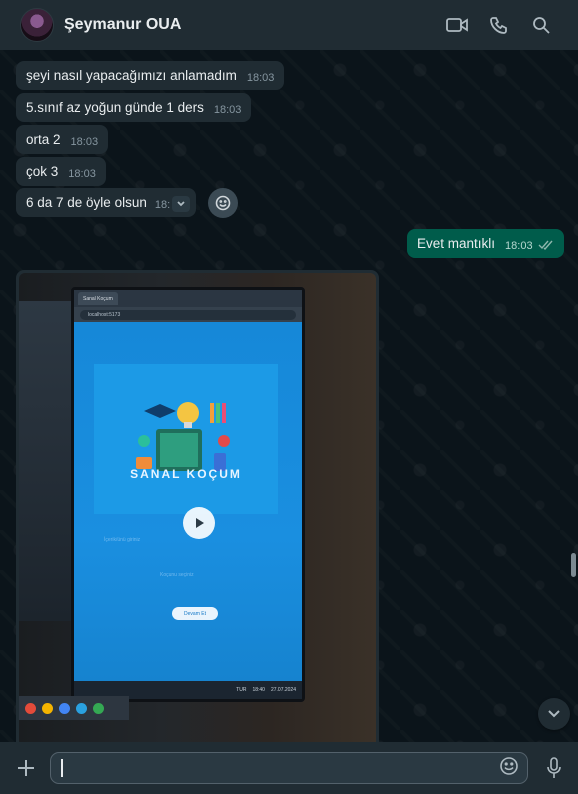  I want to click on message-bubble: 5.sınıf az yoğun günde 1 ders 18:03, so click(134, 107).